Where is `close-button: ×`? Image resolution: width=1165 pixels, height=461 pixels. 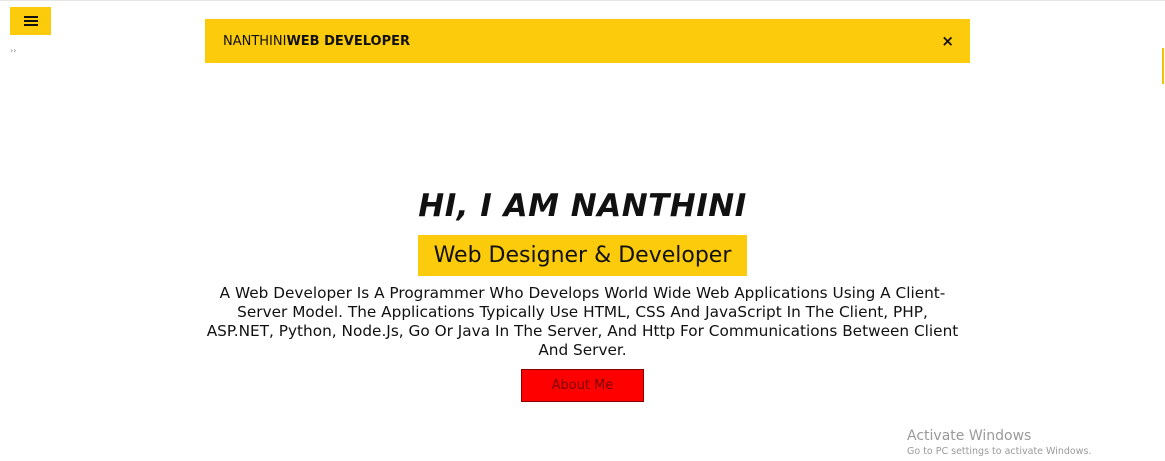
close-button: × is located at coordinates (947, 41).